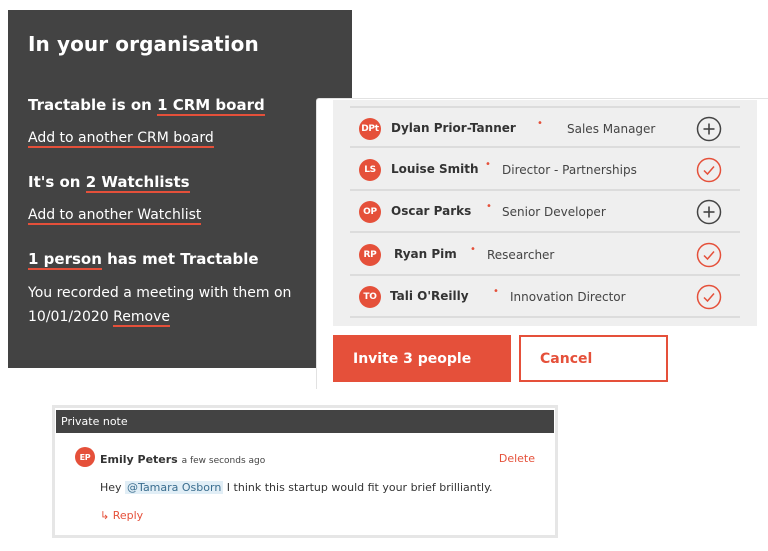  I want to click on person-role: Innovation Director, so click(568, 297).